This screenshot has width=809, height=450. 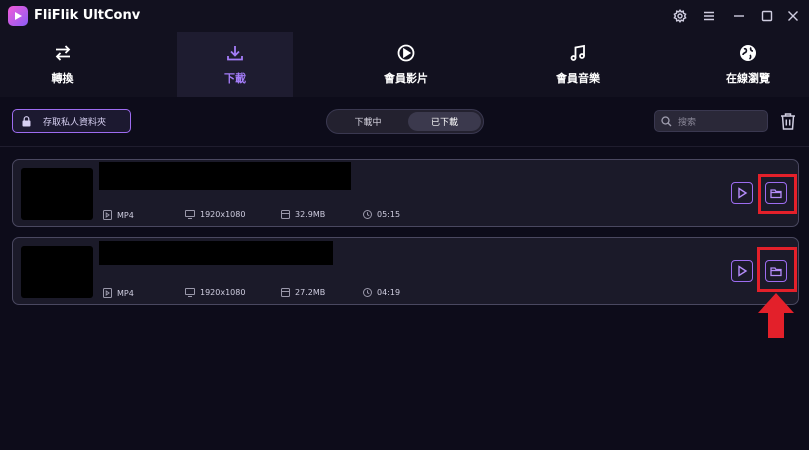 I want to click on private-folder-button: 存取私人資料夾, so click(x=71, y=121).